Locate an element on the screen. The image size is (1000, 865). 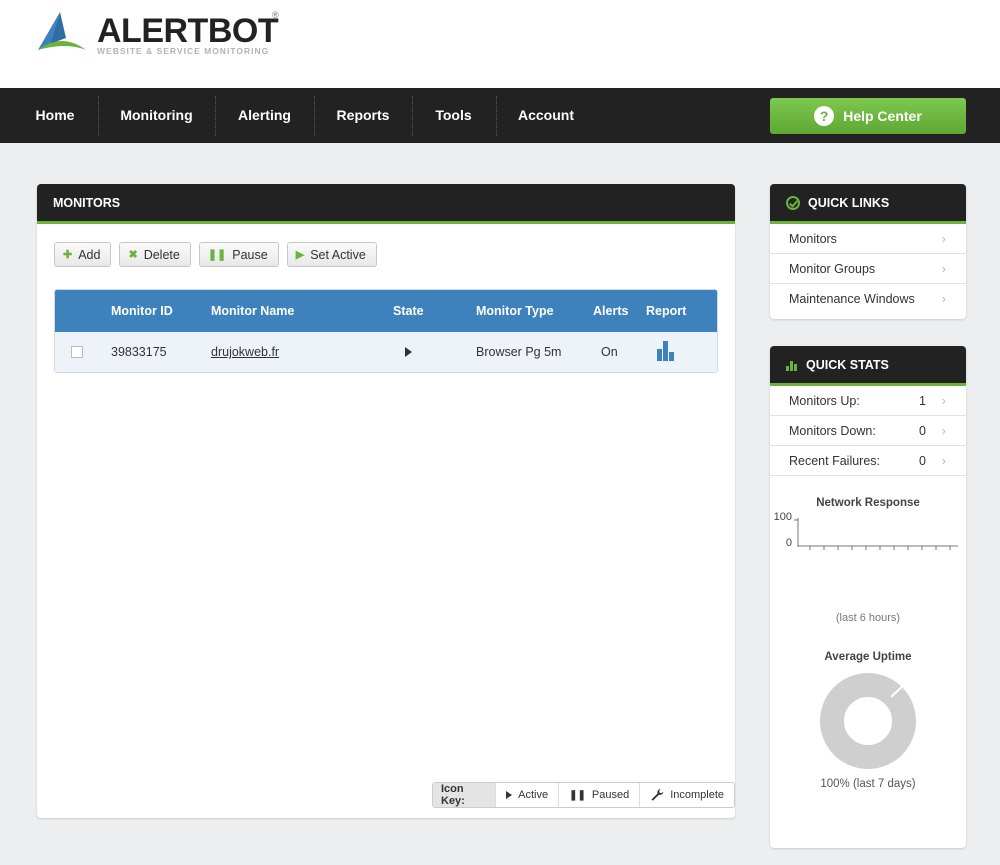
pause-button: ❚❚ Pause is located at coordinates (238, 254).